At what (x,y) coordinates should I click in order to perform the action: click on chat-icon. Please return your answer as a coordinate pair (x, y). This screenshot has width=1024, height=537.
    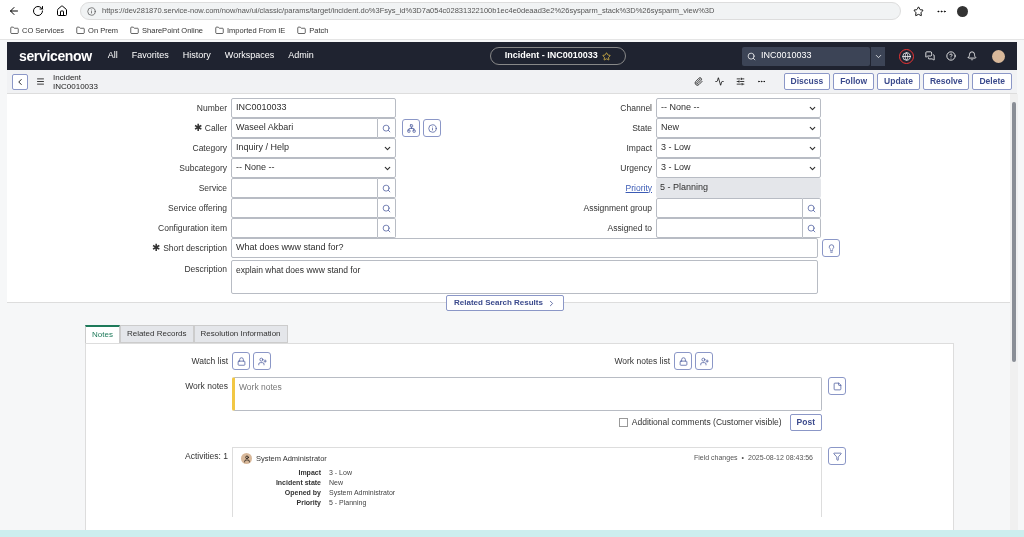
    Looking at the image, I should click on (930, 56).